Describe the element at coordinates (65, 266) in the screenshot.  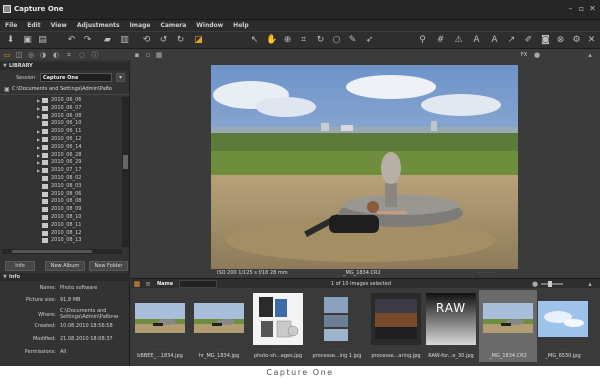
I see `new-album-button: New Album` at that location.